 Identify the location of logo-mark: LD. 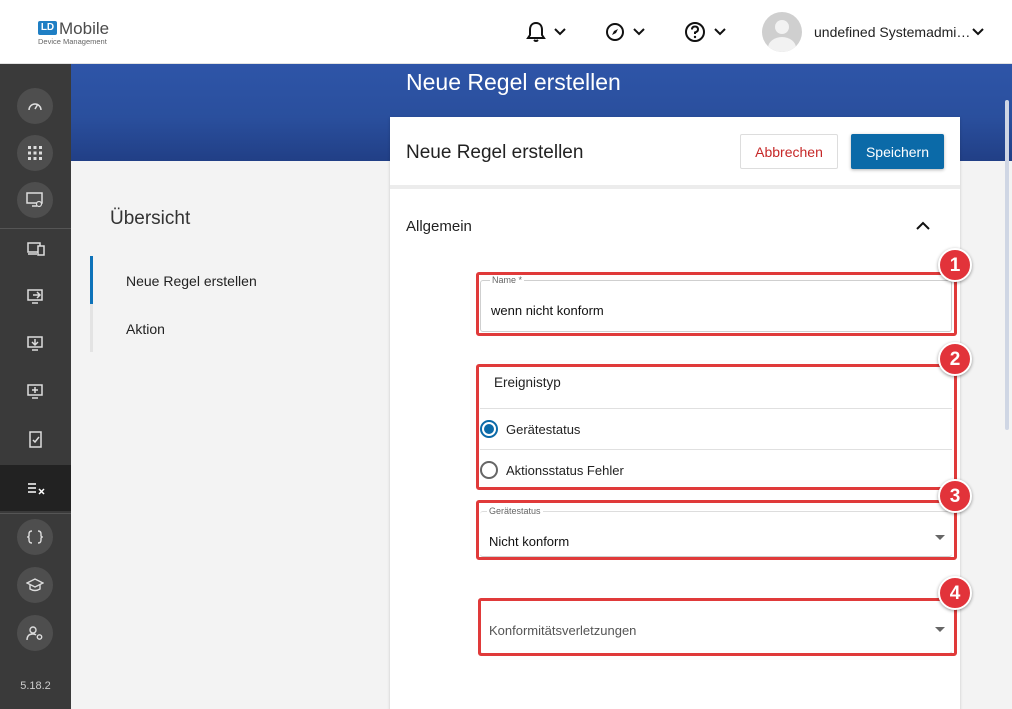
(47, 28).